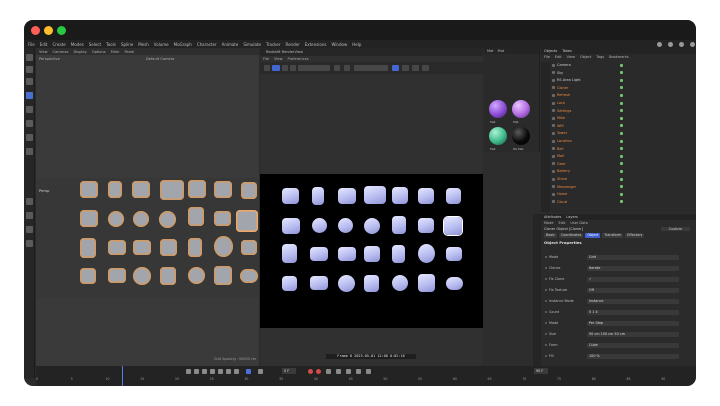 This screenshot has width=720, height=406. Describe the element at coordinates (572, 217) in the screenshot. I see `tab-layers: Layers` at that location.